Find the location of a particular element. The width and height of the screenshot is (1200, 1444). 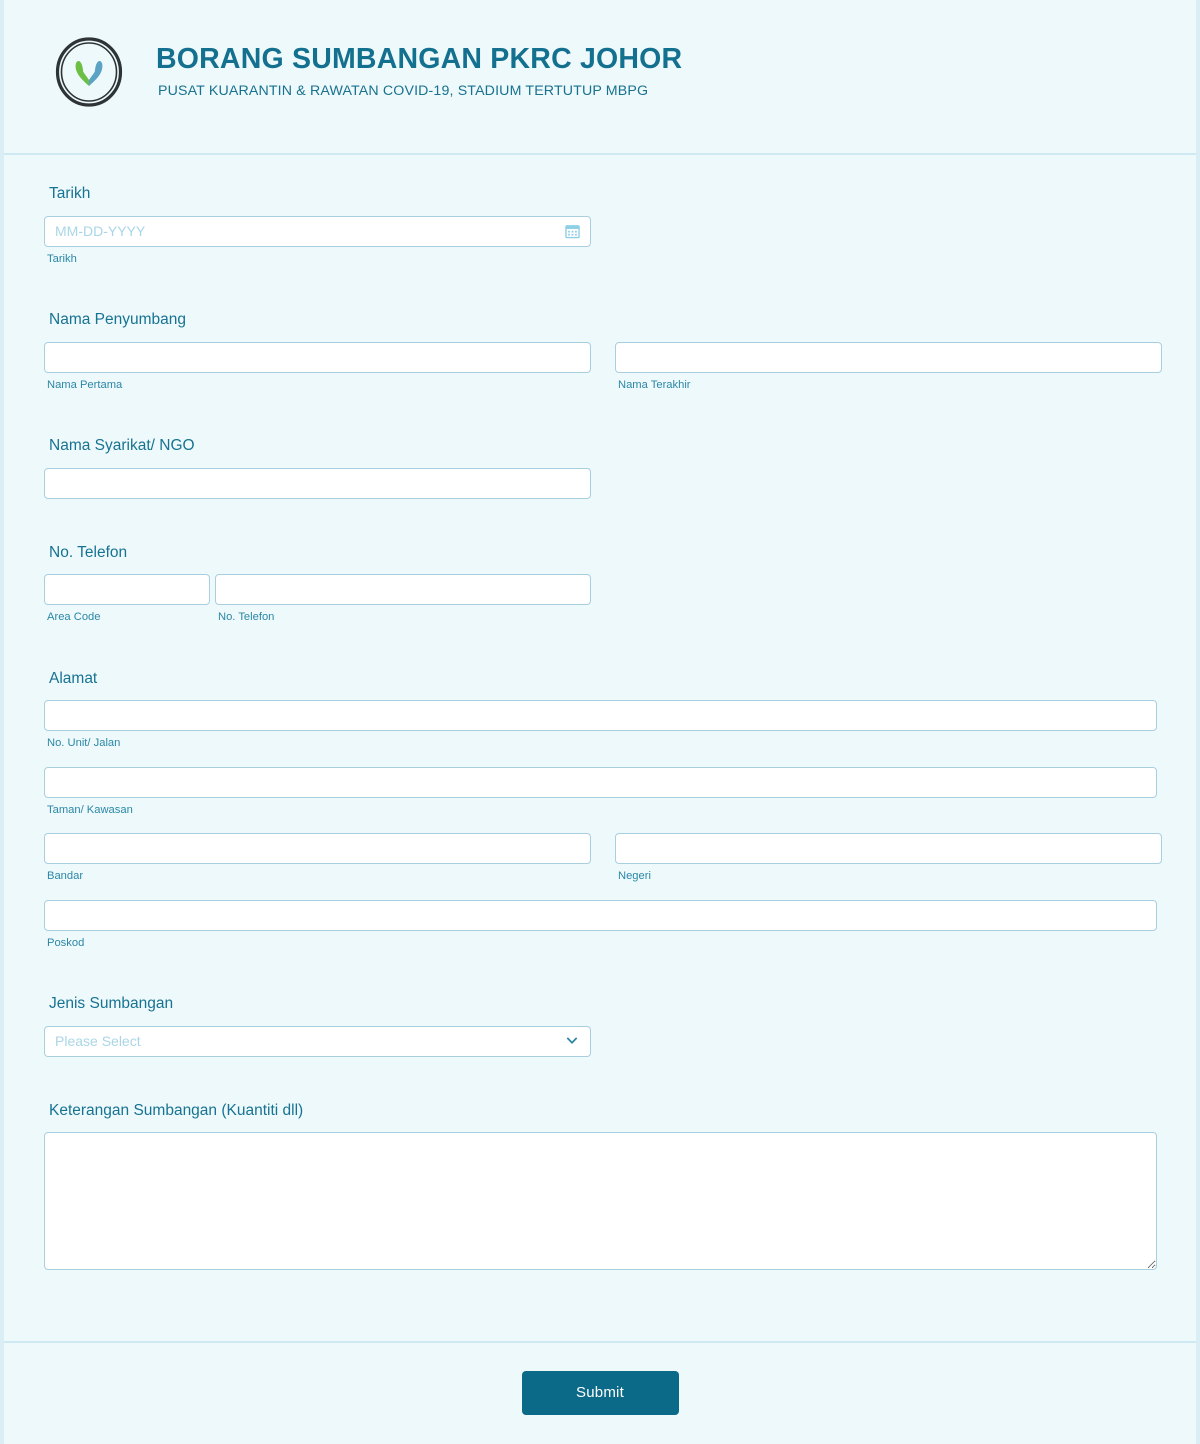

sublabel-negeri: Negeri is located at coordinates (634, 876).